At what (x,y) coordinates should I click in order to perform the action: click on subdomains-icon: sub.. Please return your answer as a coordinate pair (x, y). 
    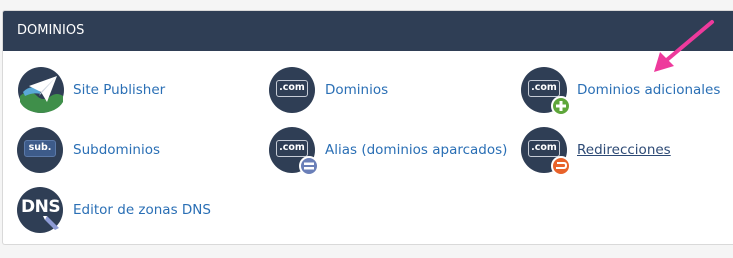
    Looking at the image, I should click on (41, 150).